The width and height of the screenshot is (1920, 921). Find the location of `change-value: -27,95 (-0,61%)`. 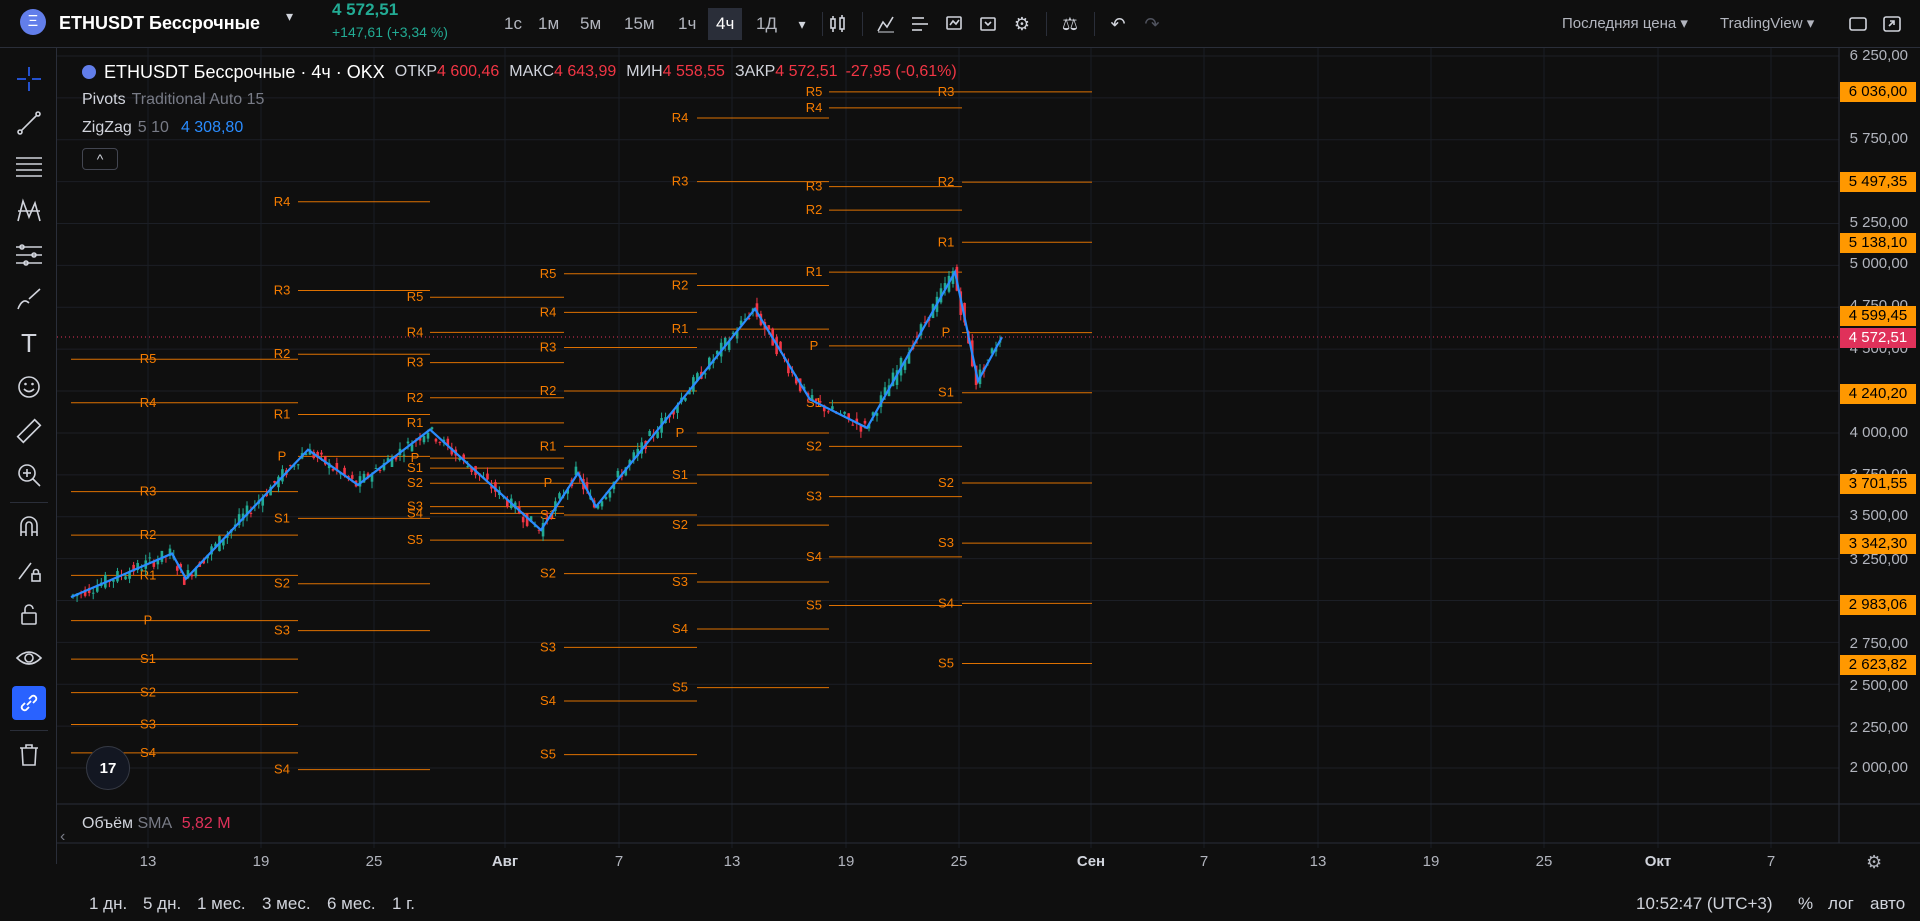

change-value: -27,95 (-0,61%) is located at coordinates (901, 71).